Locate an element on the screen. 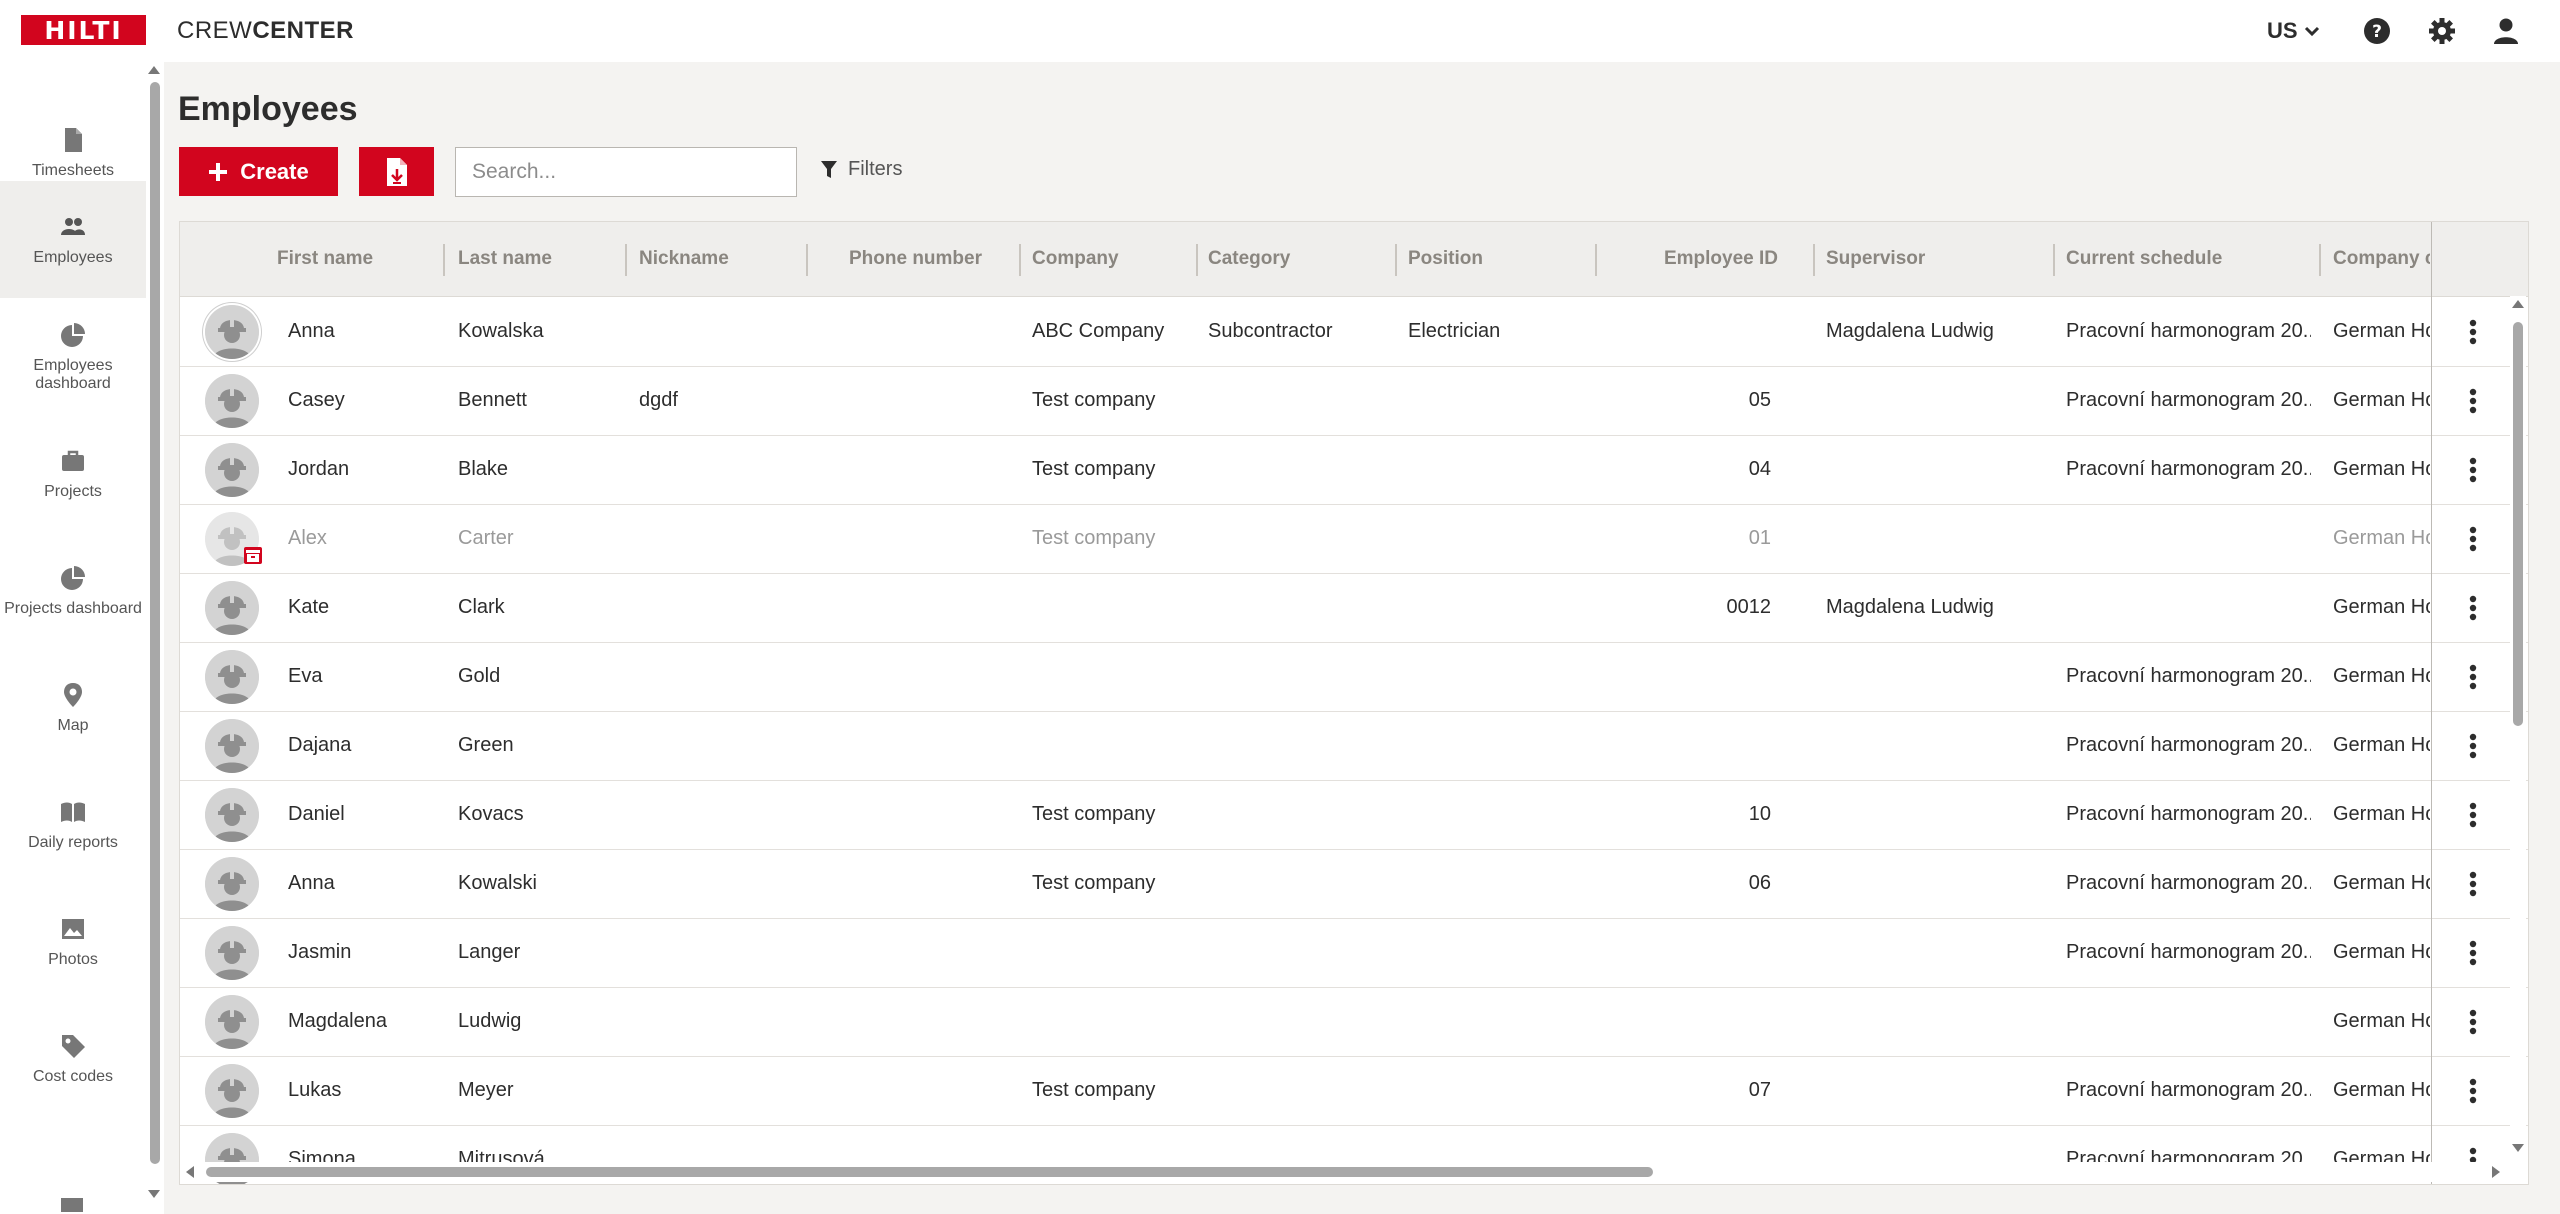 This screenshot has width=2560, height=1214. export-button is located at coordinates (396, 171).